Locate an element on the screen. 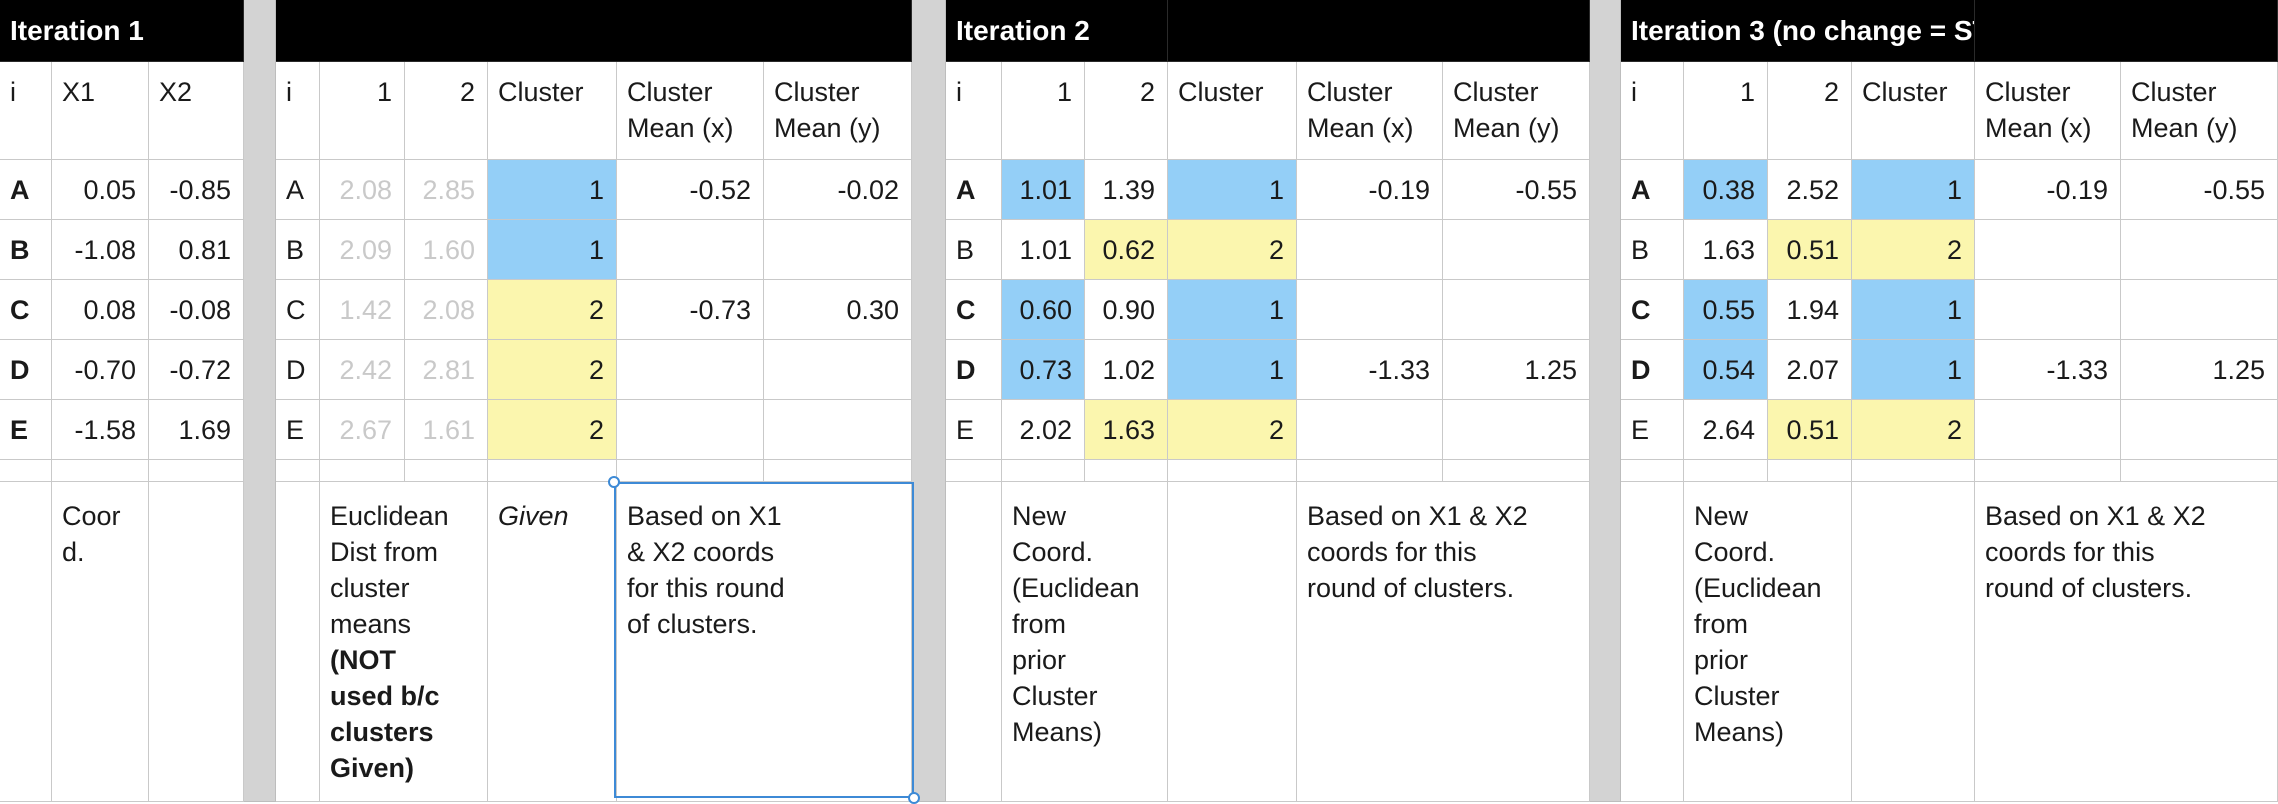 This screenshot has width=2278, height=804. cell-cluster-mean-y: 0.30 is located at coordinates (838, 310).